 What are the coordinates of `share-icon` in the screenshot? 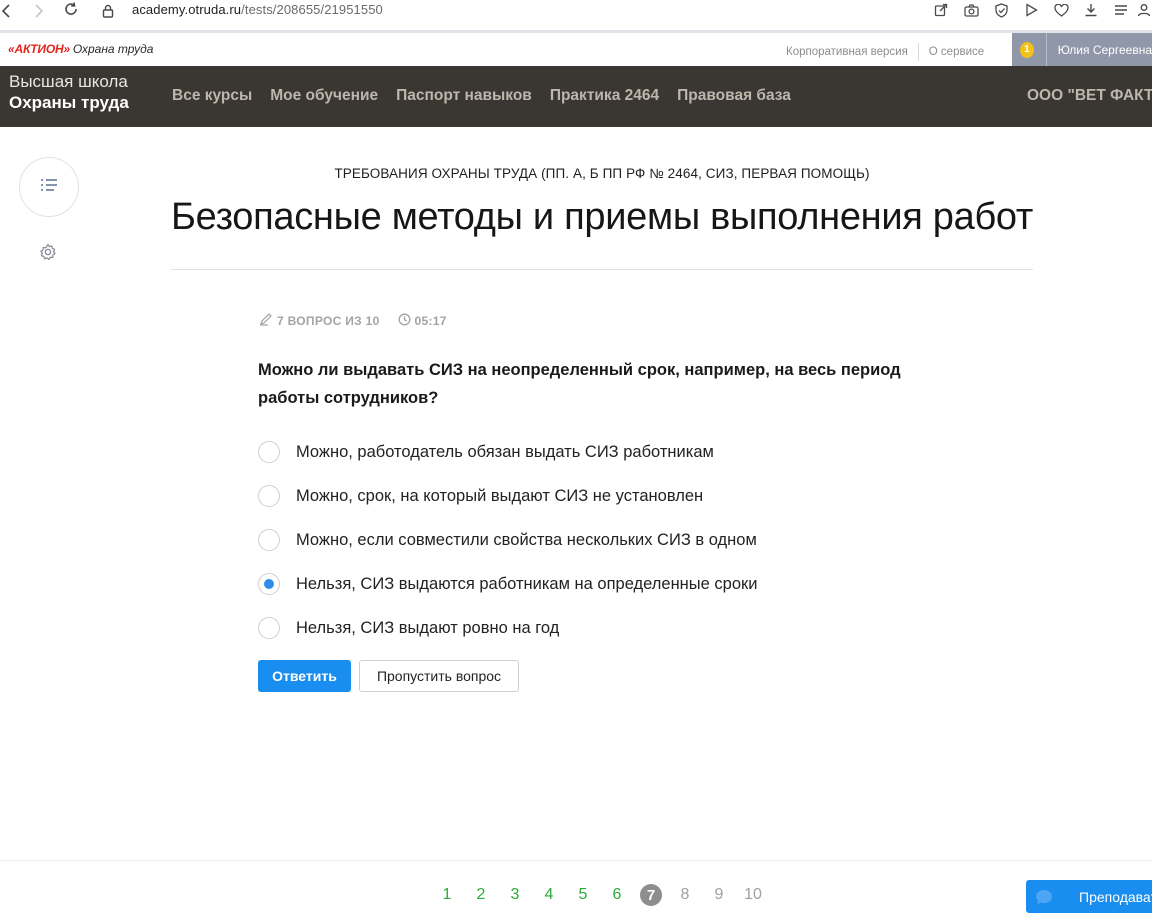 It's located at (941, 10).